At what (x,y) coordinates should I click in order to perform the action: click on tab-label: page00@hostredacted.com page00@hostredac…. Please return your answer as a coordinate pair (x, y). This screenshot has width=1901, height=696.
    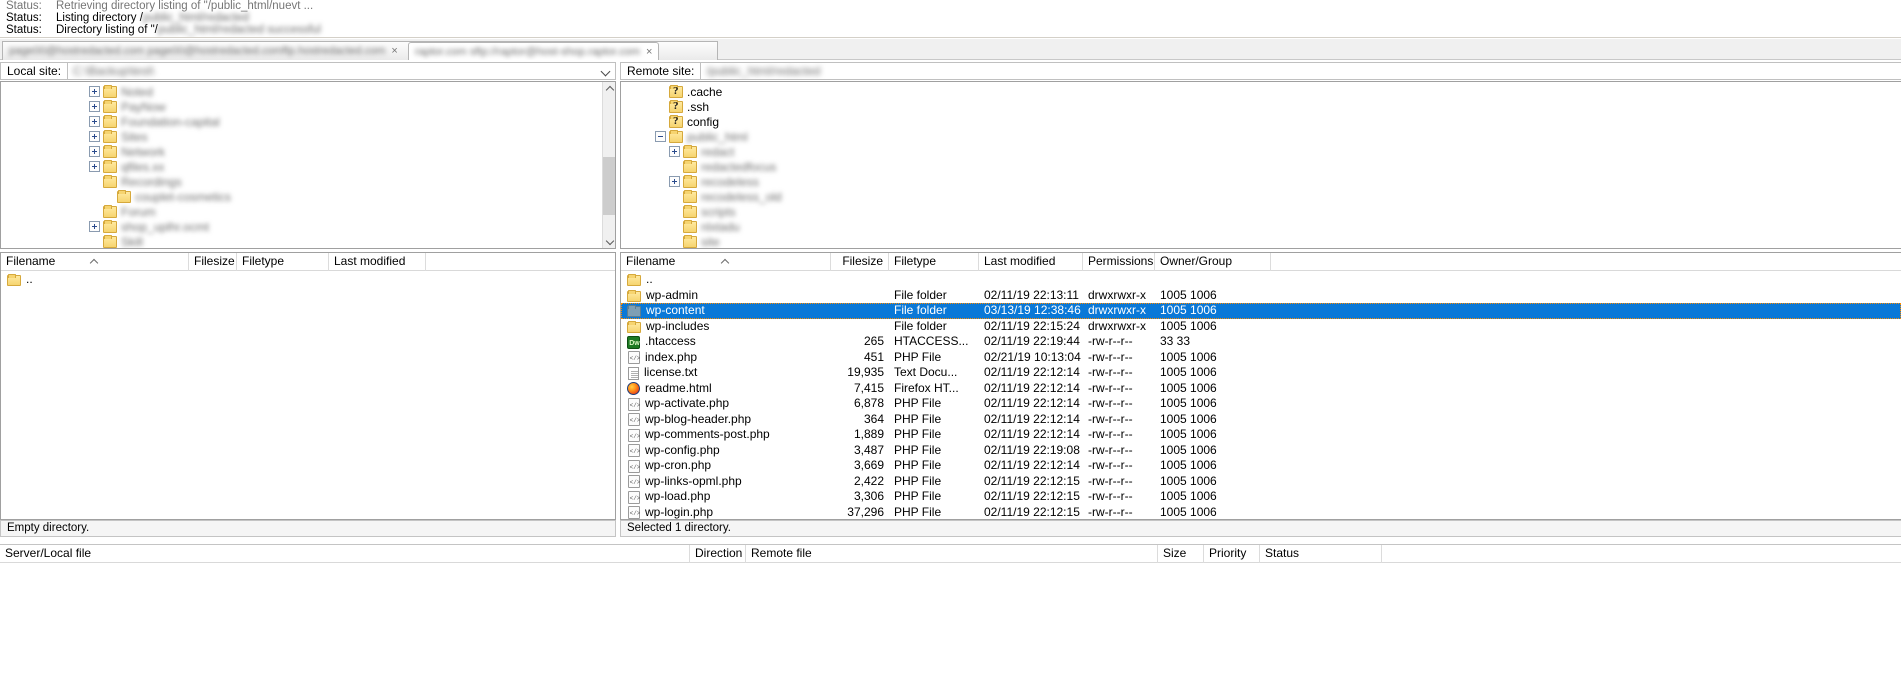
    Looking at the image, I should click on (197, 51).